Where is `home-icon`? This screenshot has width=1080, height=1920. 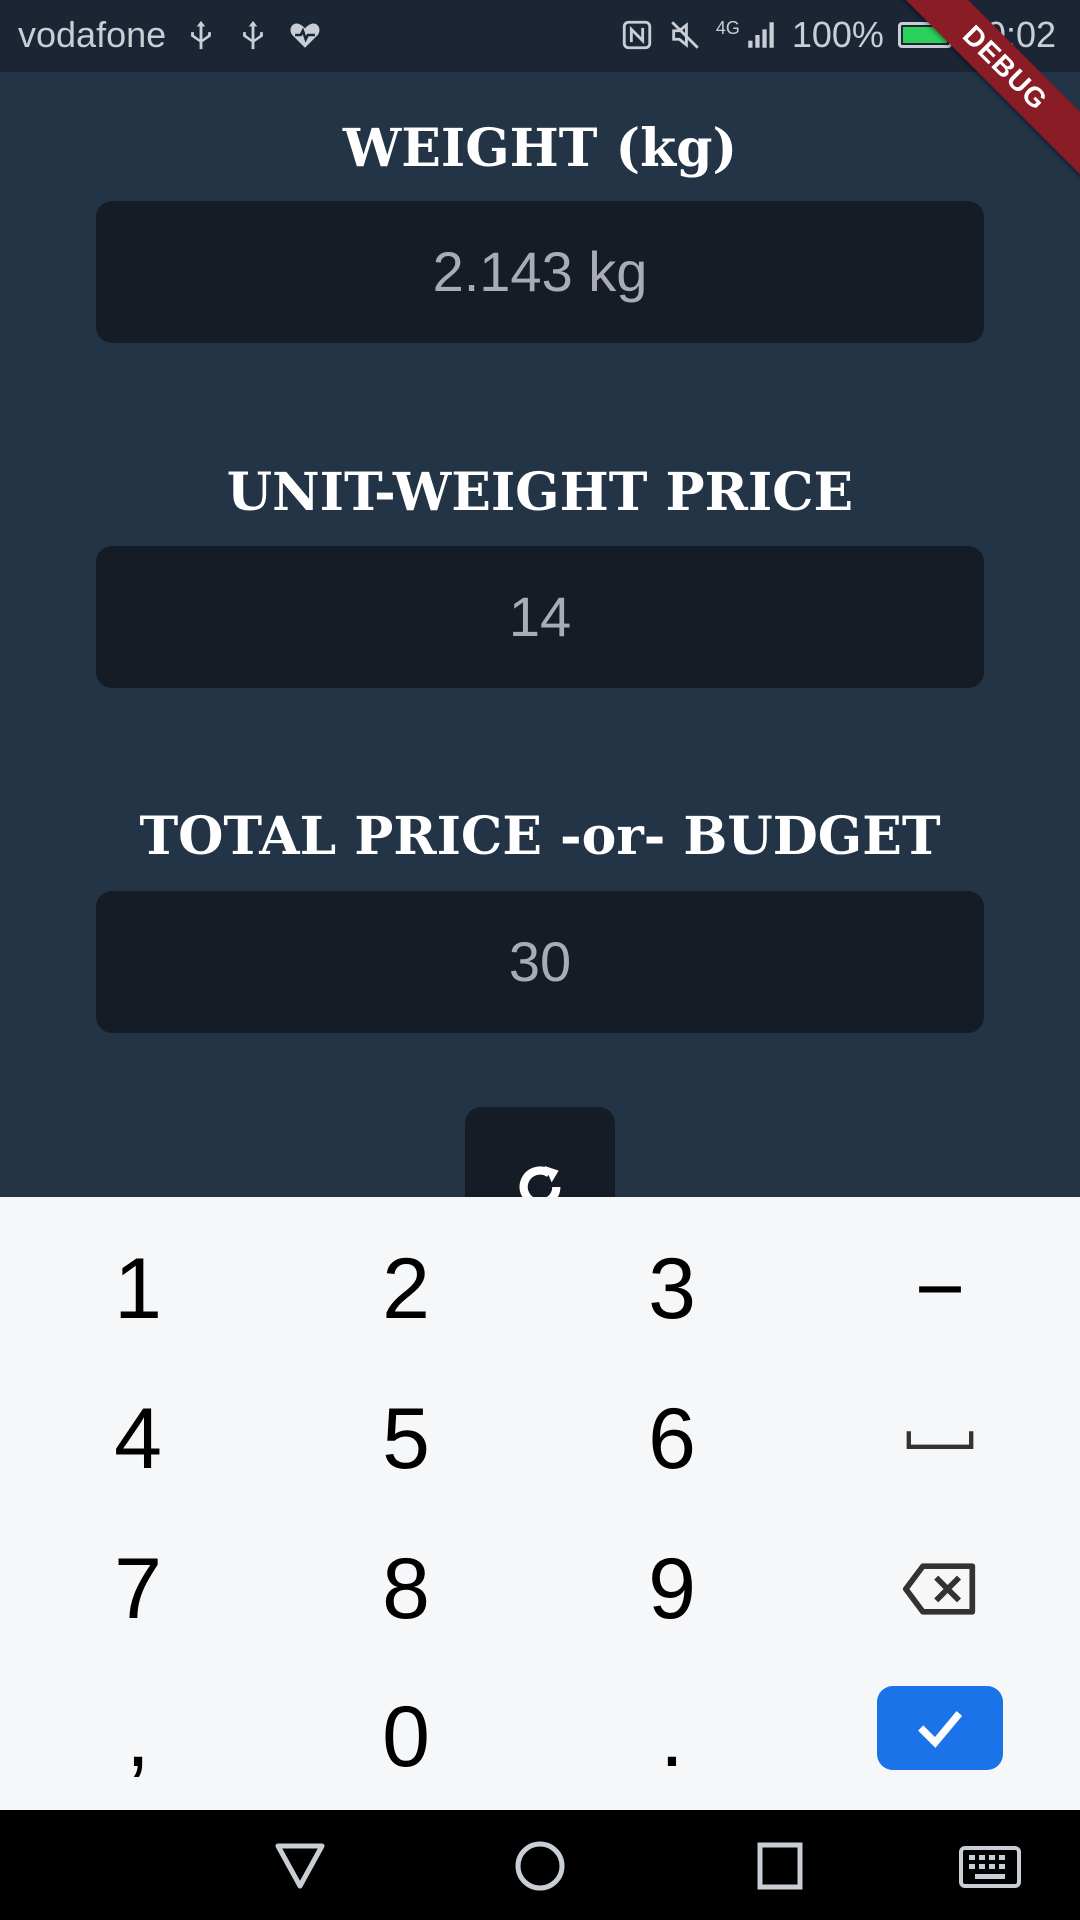 home-icon is located at coordinates (540, 1866).